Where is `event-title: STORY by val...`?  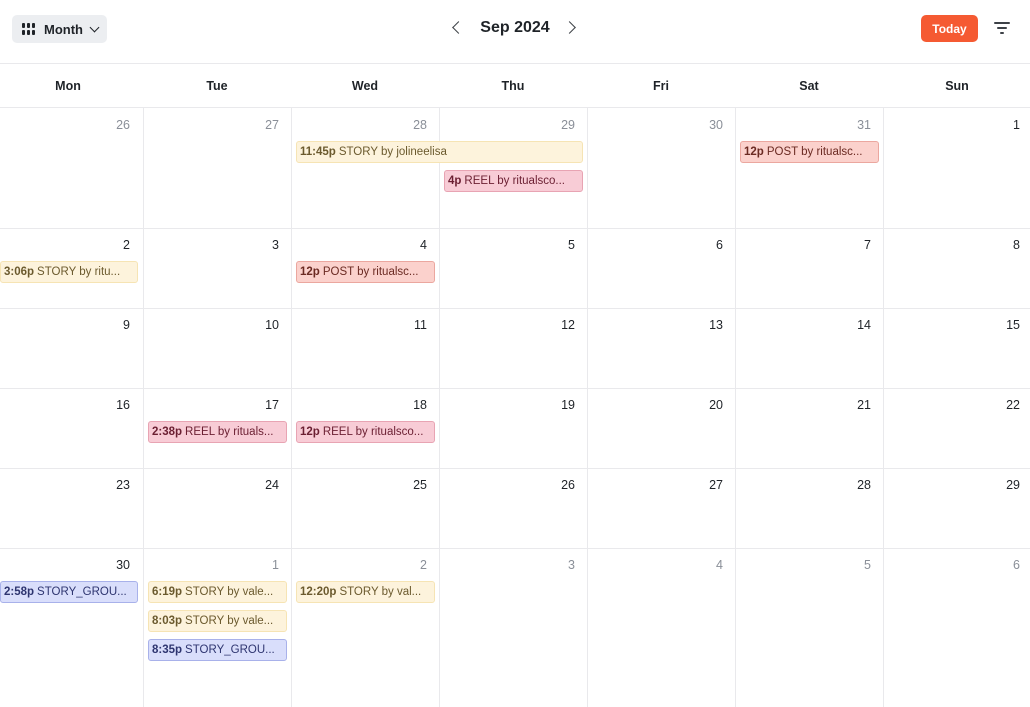 event-title: STORY by val... is located at coordinates (380, 592).